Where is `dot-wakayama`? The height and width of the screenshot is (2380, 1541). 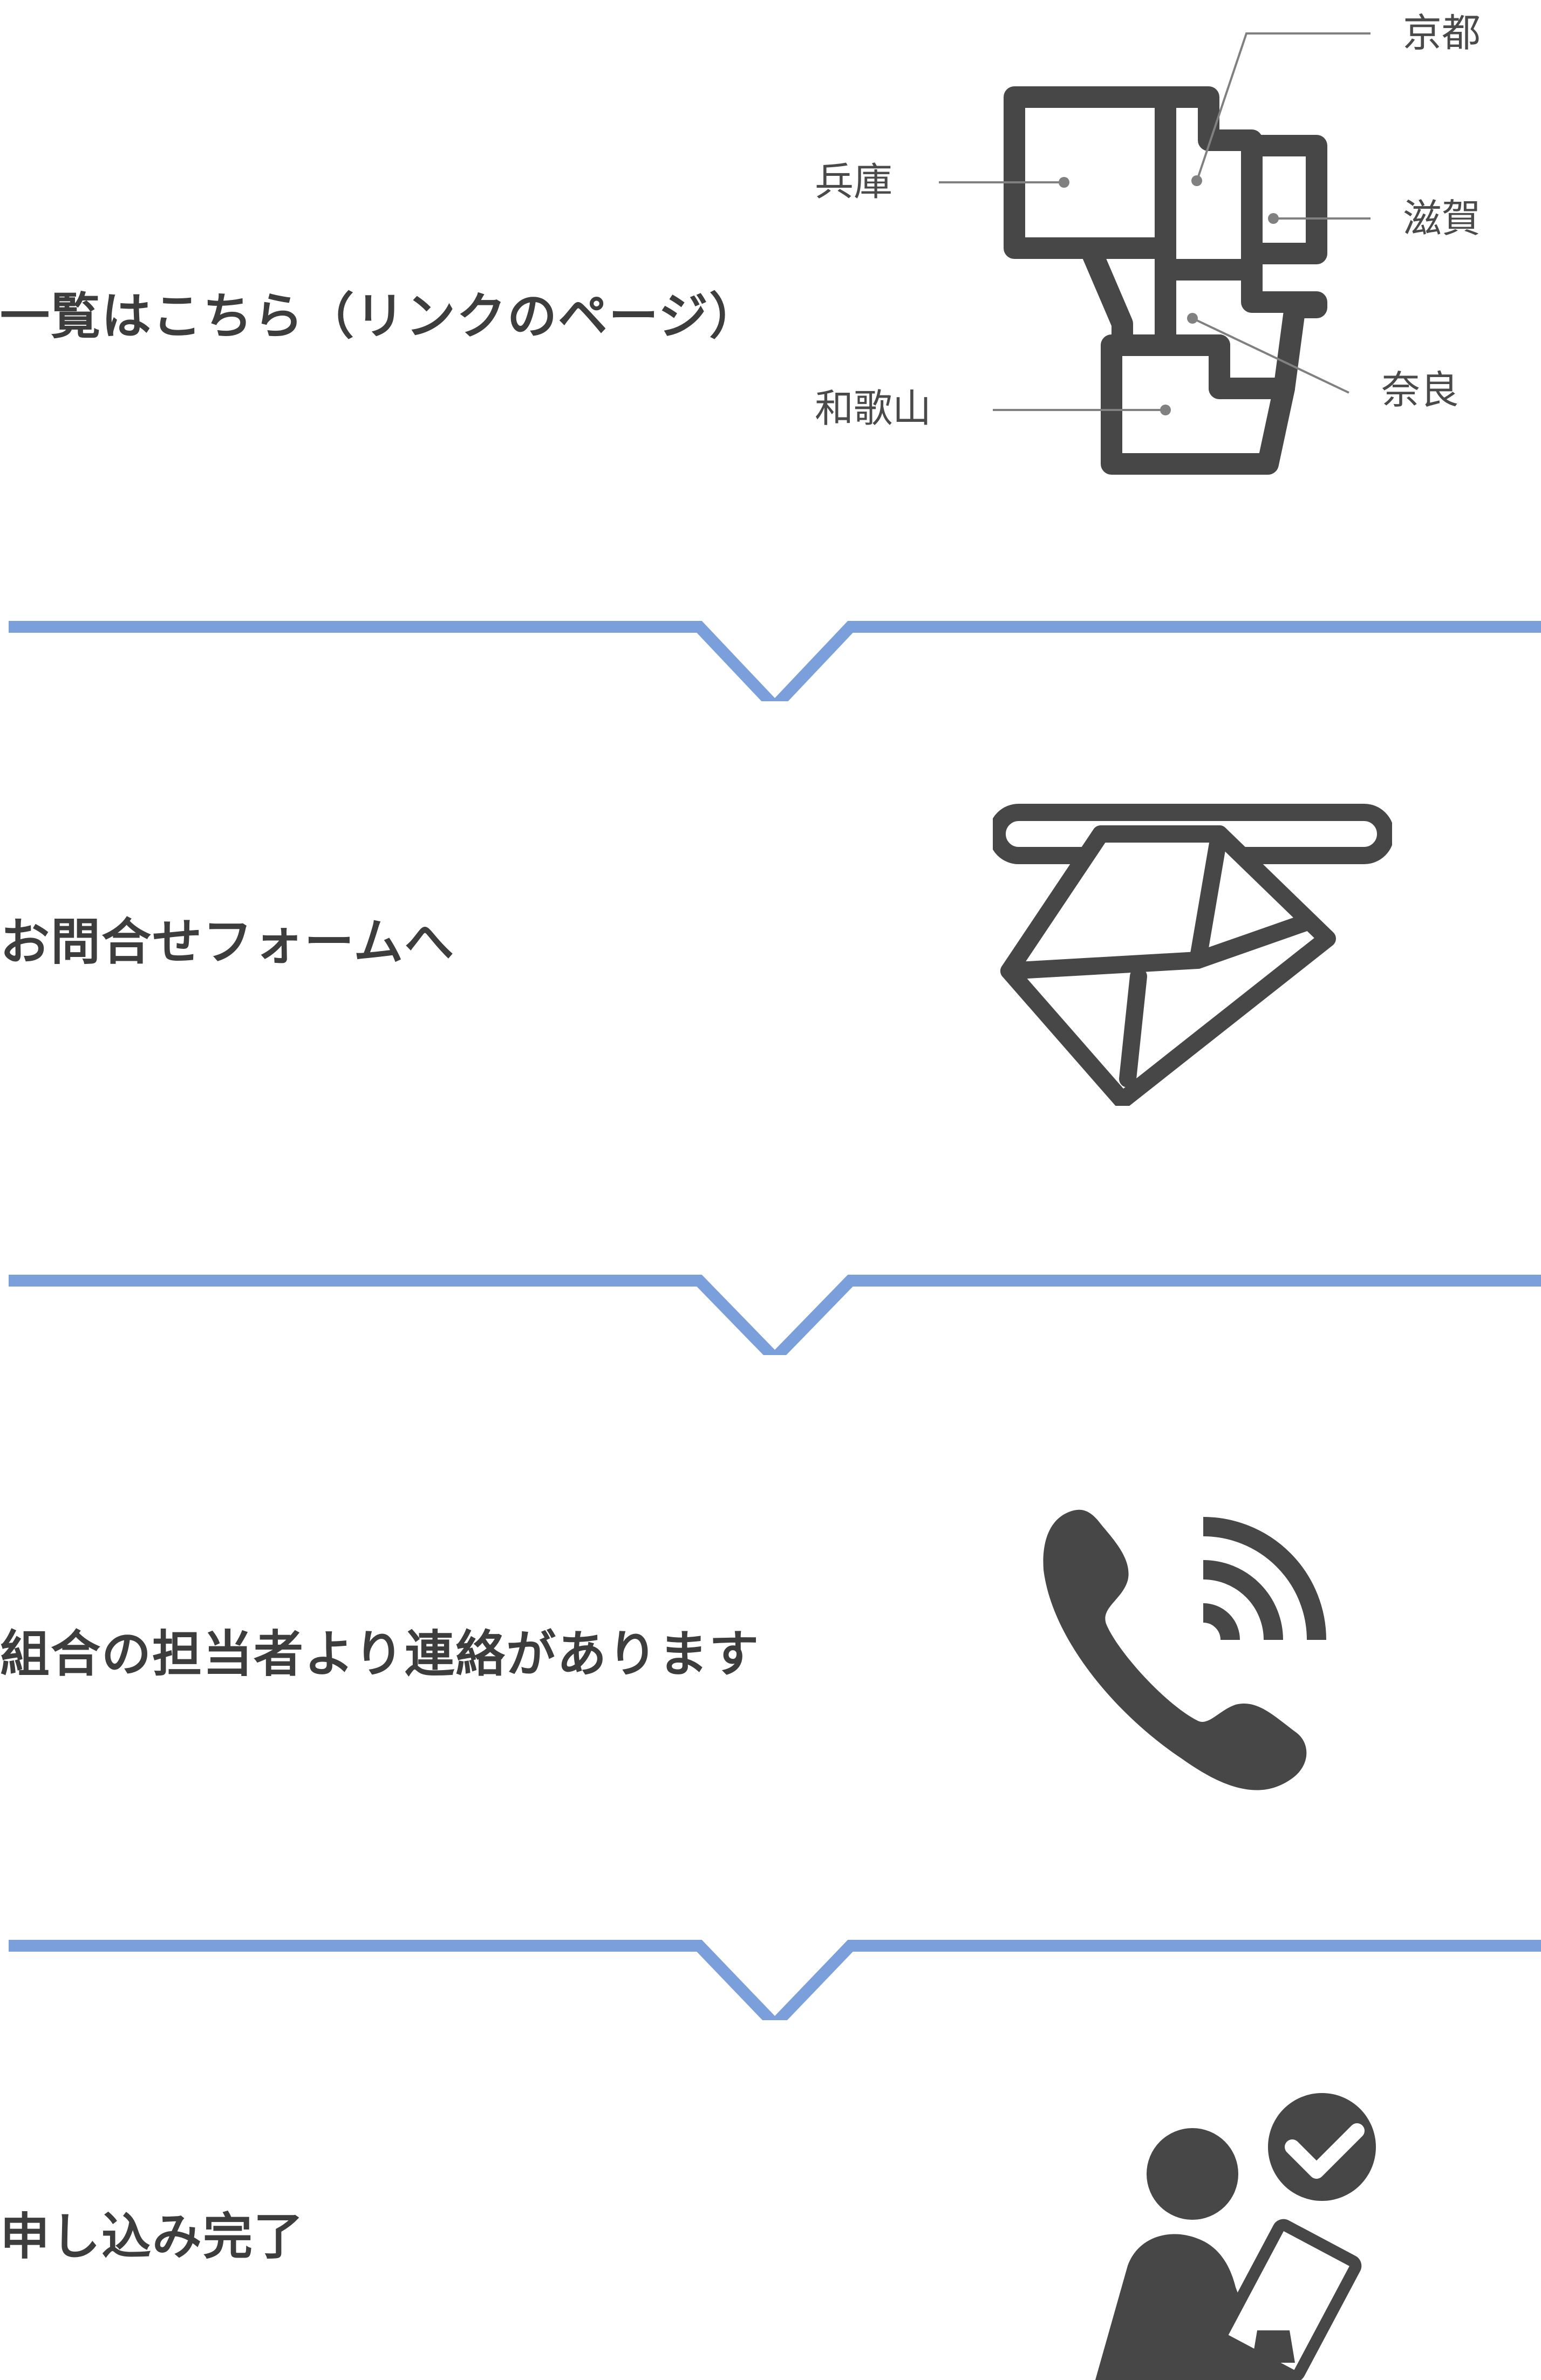
dot-wakayama is located at coordinates (1165, 410).